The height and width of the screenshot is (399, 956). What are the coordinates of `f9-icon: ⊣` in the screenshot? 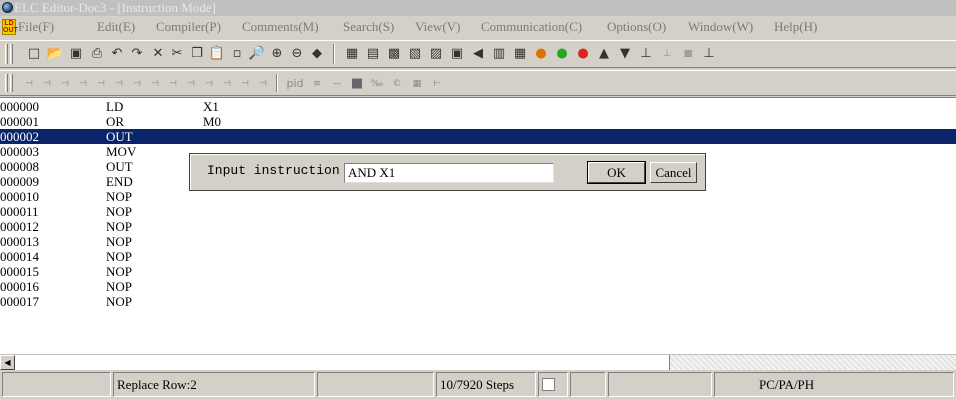 It's located at (173, 84).